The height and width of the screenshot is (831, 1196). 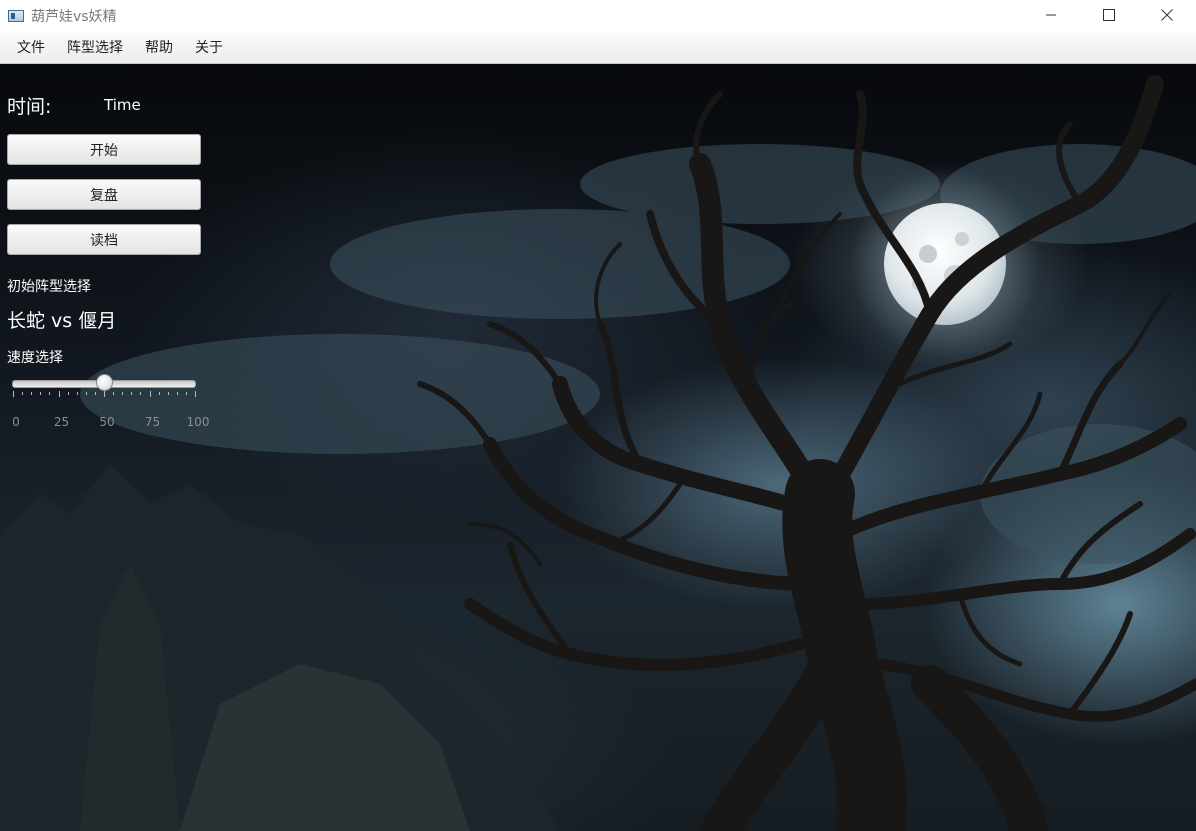 I want to click on time-value: Time, so click(x=122, y=105).